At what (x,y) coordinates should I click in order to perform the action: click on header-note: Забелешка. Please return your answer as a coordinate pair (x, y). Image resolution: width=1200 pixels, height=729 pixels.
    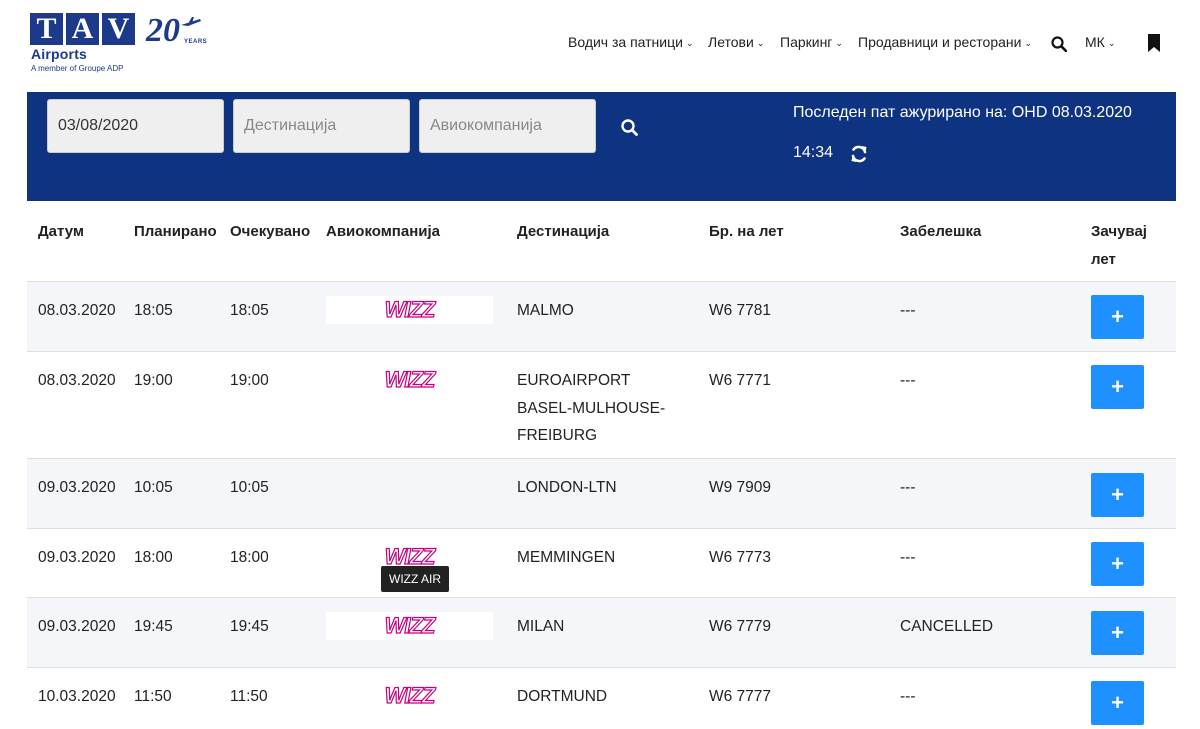
    Looking at the image, I should click on (941, 231).